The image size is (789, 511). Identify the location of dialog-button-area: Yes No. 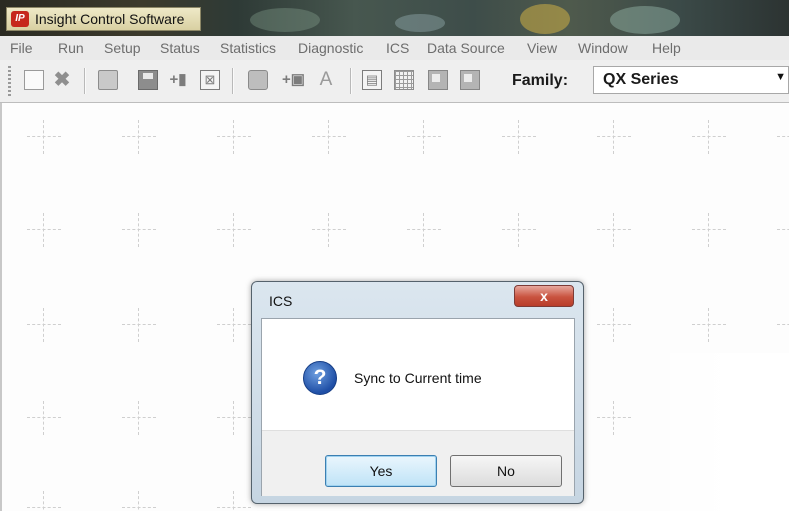
(418, 463).